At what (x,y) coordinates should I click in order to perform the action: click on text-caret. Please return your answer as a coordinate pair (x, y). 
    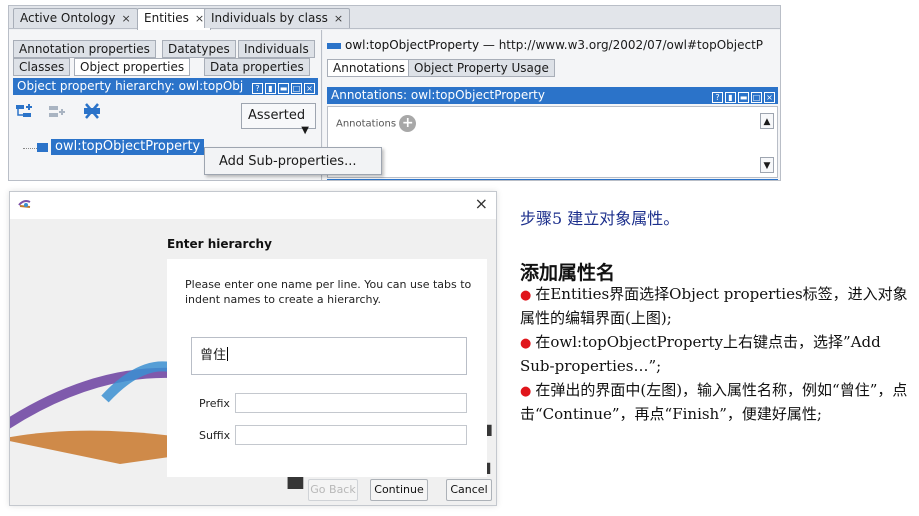
    Looking at the image, I should click on (228, 354).